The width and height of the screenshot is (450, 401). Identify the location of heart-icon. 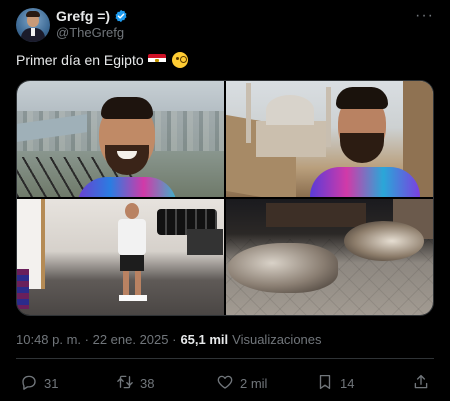
(225, 383).